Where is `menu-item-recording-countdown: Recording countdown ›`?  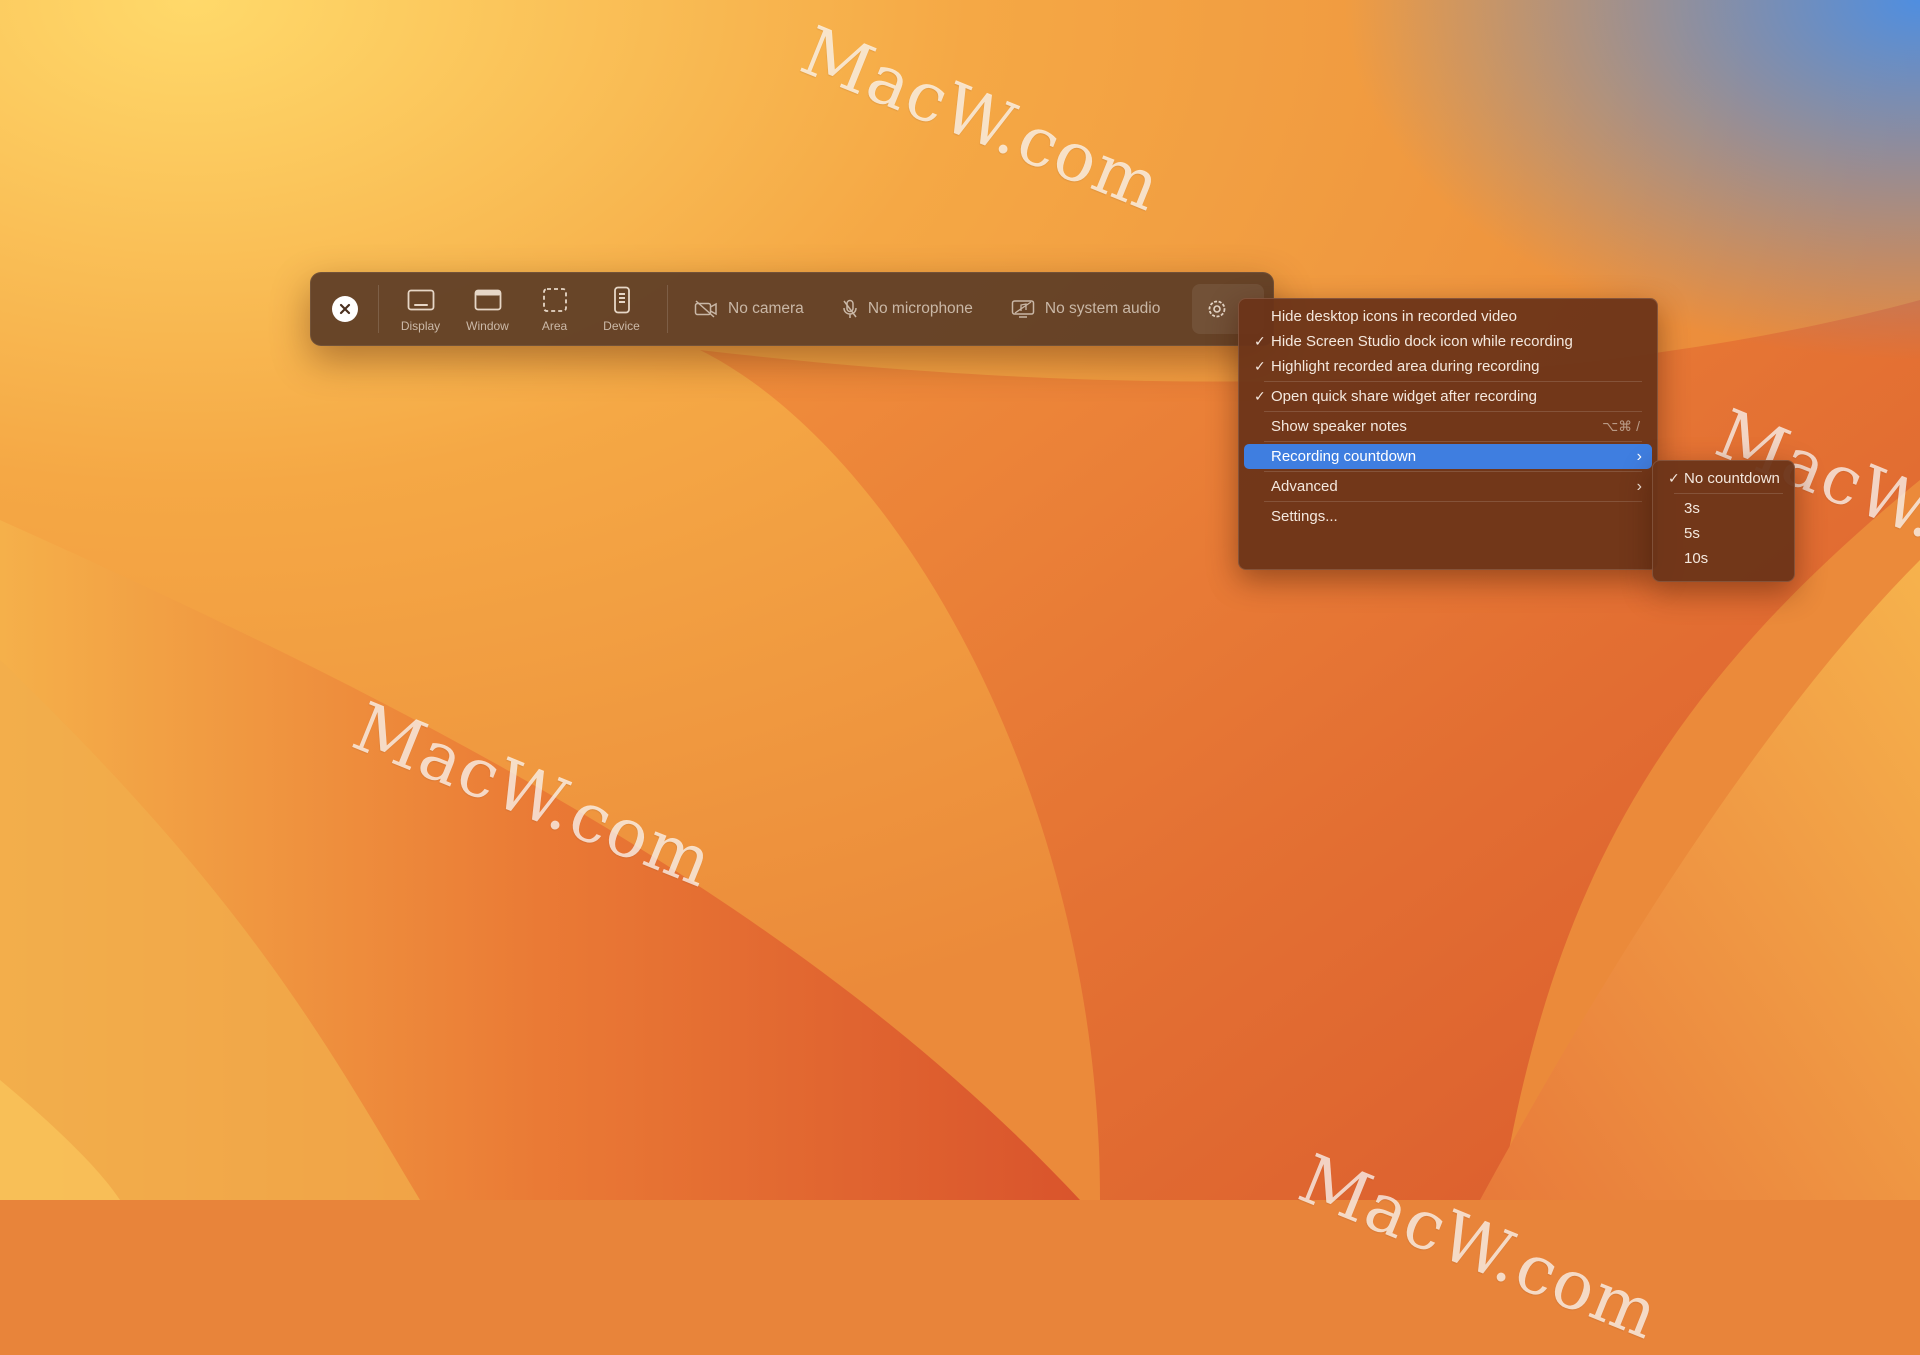 menu-item-recording-countdown: Recording countdown › is located at coordinates (1448, 456).